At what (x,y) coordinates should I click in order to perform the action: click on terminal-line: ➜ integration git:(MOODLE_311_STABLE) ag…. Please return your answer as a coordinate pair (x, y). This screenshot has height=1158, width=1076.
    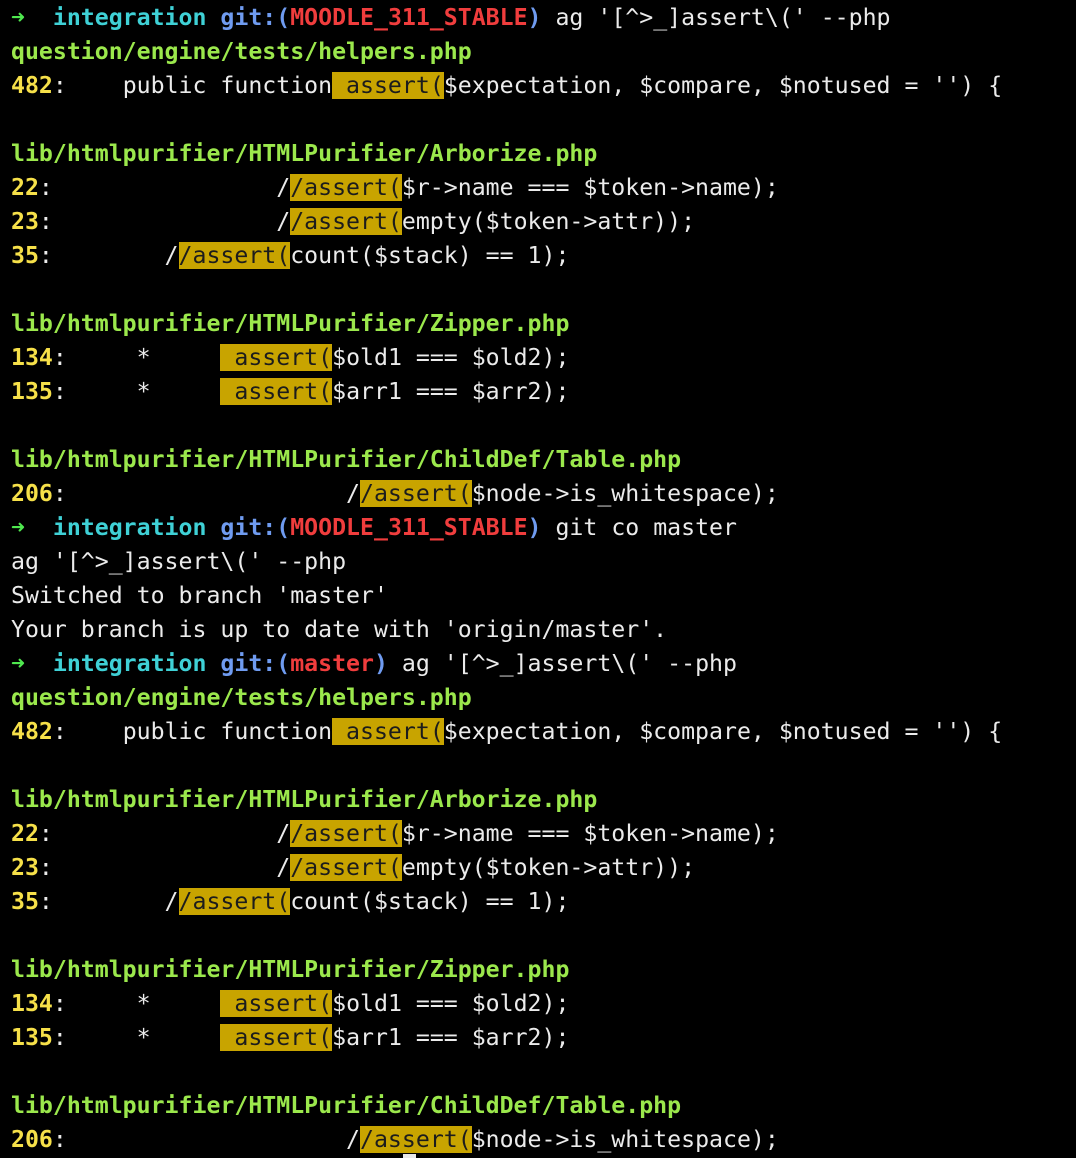
    Looking at the image, I should click on (543, 18).